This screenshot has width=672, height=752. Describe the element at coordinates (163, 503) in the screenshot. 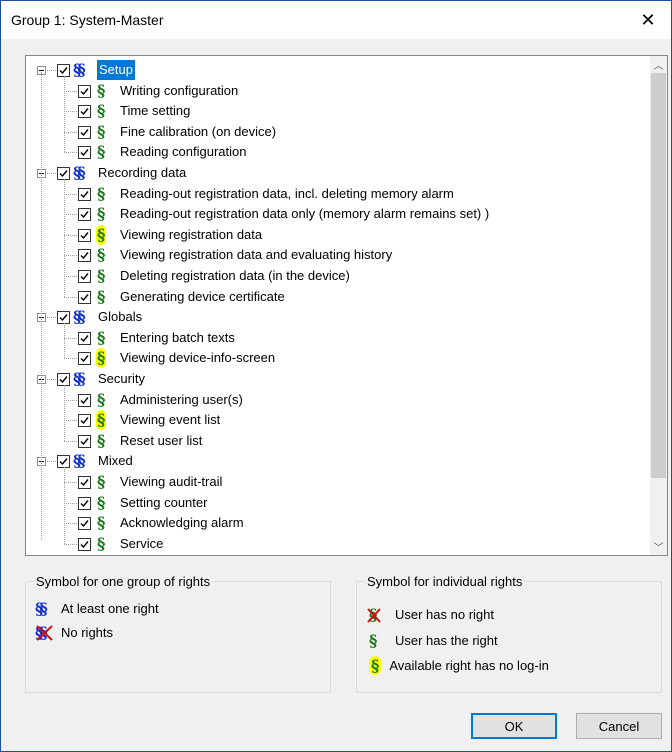

I see `tree-item-label: Setting counter` at that location.